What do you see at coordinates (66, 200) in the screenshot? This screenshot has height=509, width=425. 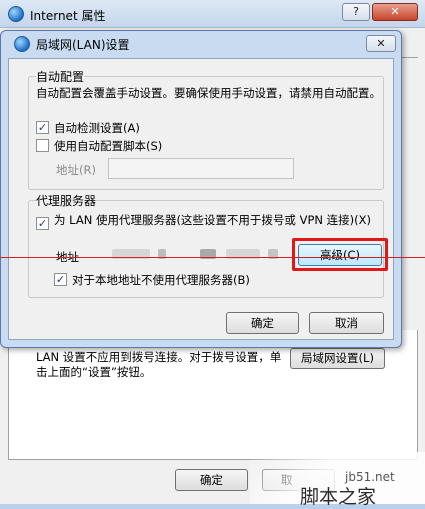 I see `proxy-title: 代理服务器` at bounding box center [66, 200].